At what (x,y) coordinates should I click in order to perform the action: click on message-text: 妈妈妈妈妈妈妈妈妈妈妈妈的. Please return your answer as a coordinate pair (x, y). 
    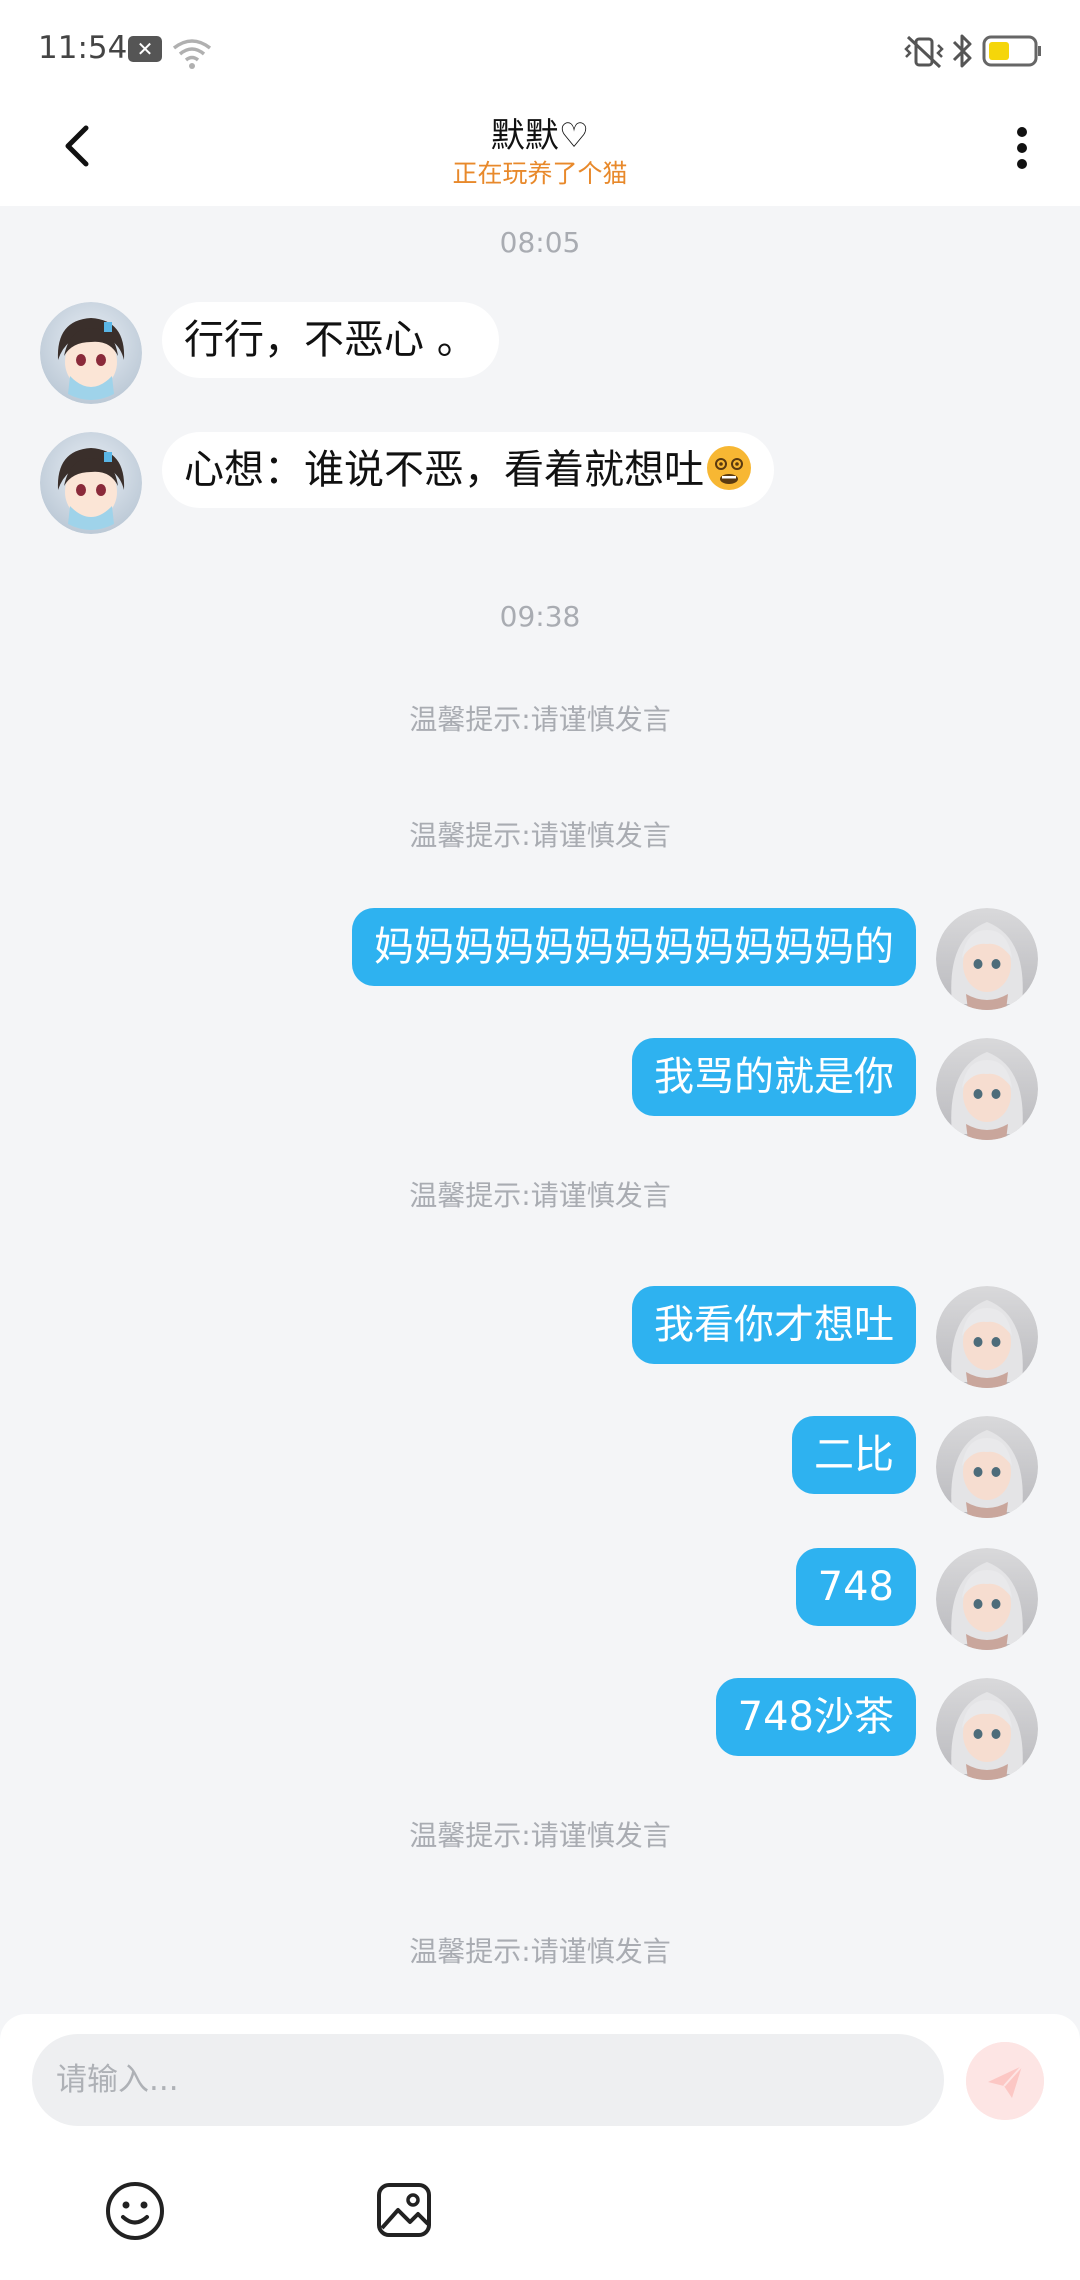
    Looking at the image, I should click on (634, 947).